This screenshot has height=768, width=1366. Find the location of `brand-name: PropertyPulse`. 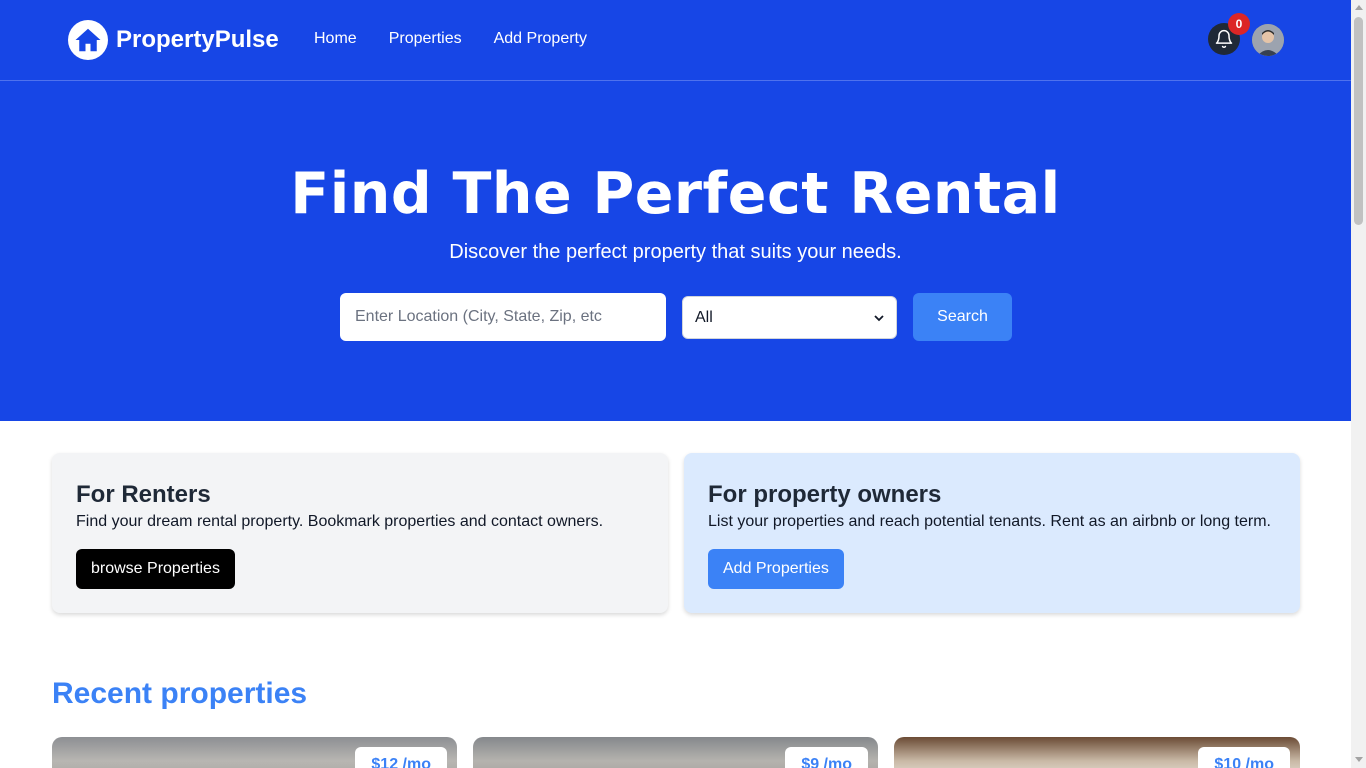

brand-name: PropertyPulse is located at coordinates (197, 39).